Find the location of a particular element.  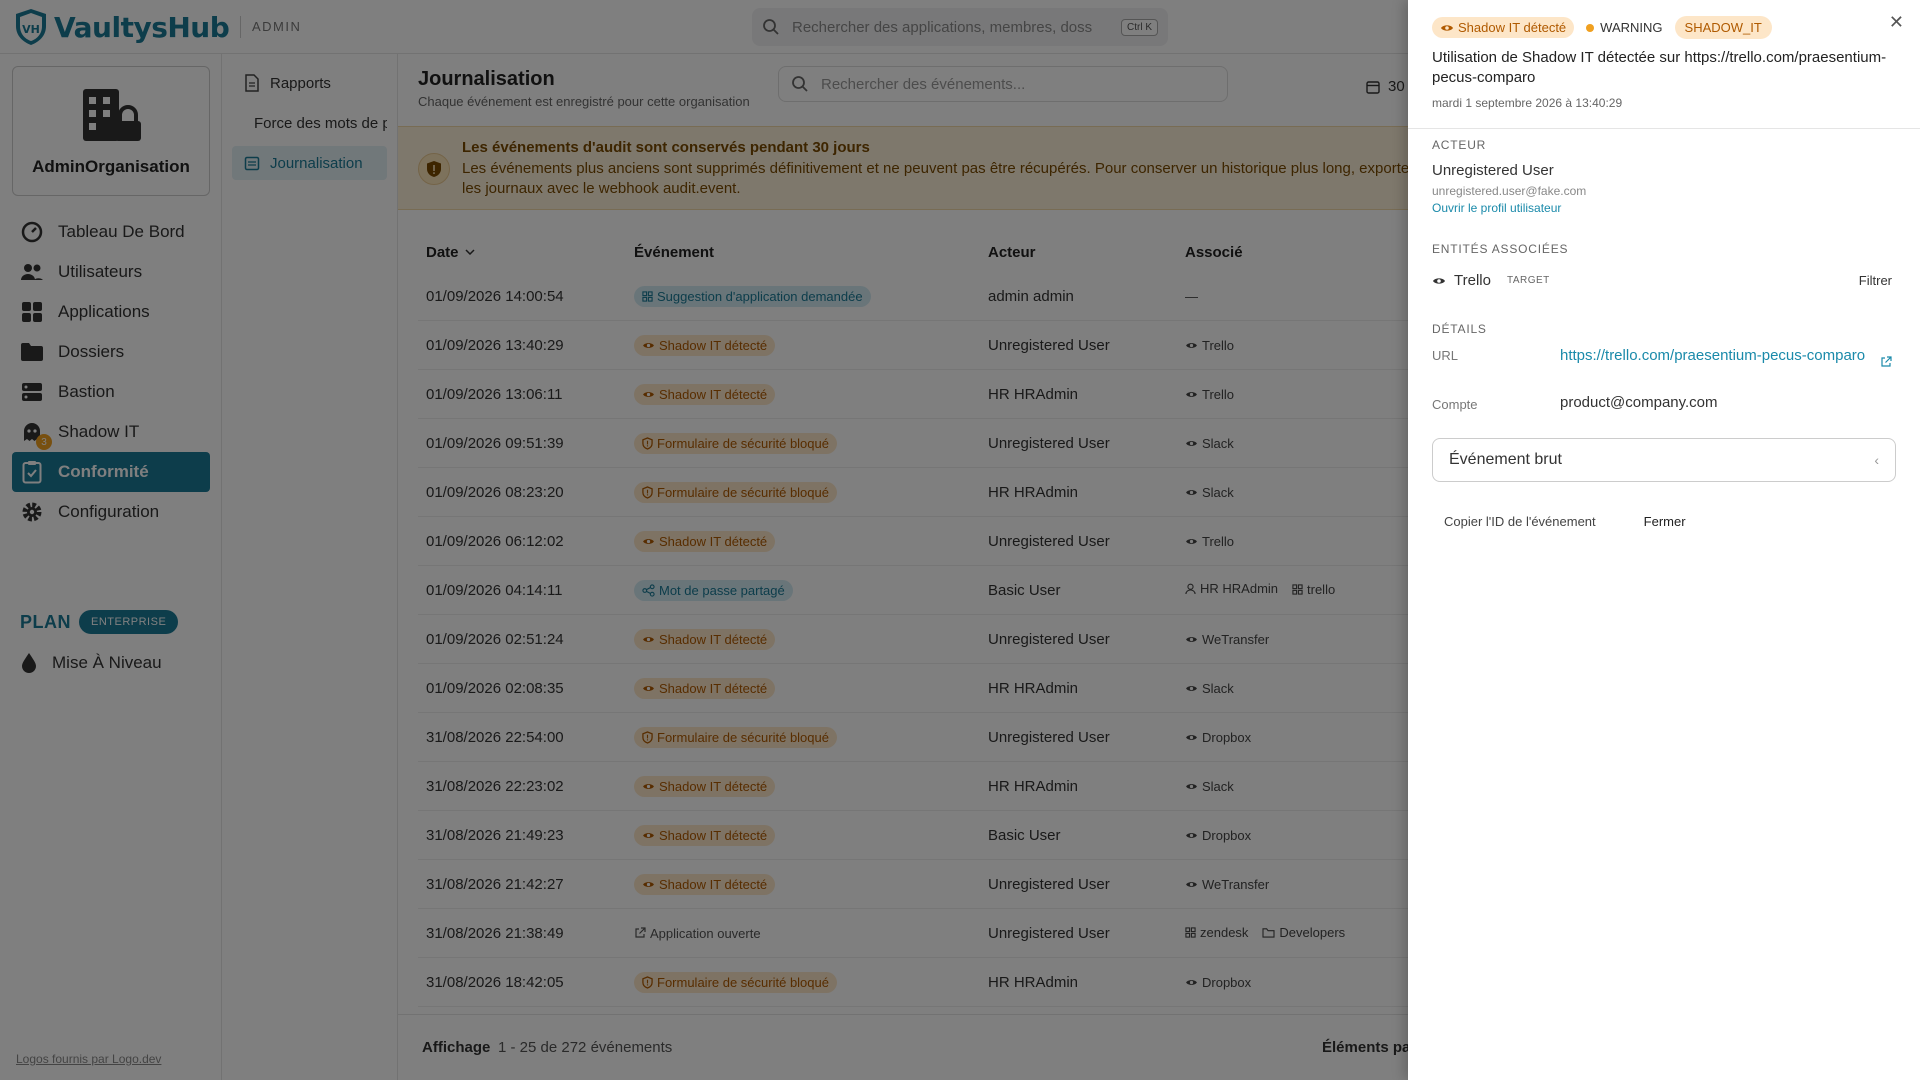

actor-section-label: ACTEUR is located at coordinates (1459, 145).